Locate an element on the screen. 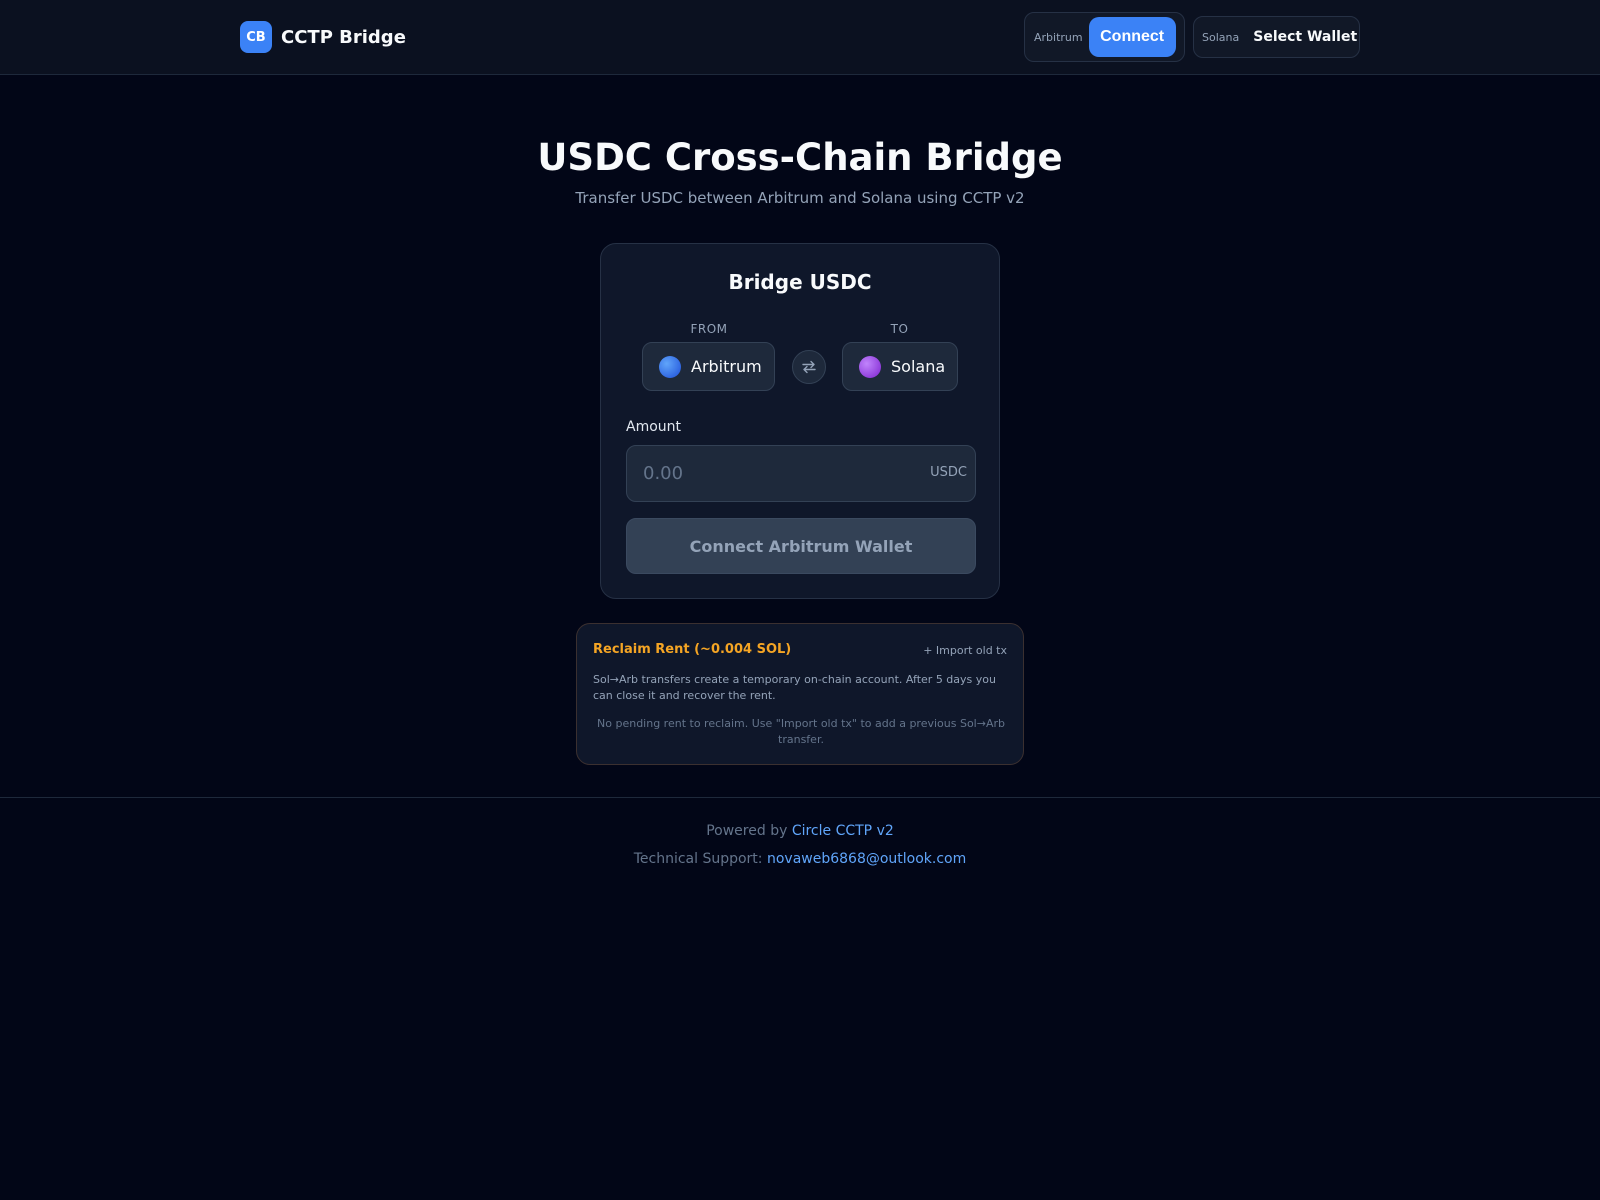 The width and height of the screenshot is (1600, 1200). purple-circle-icon is located at coordinates (870, 366).